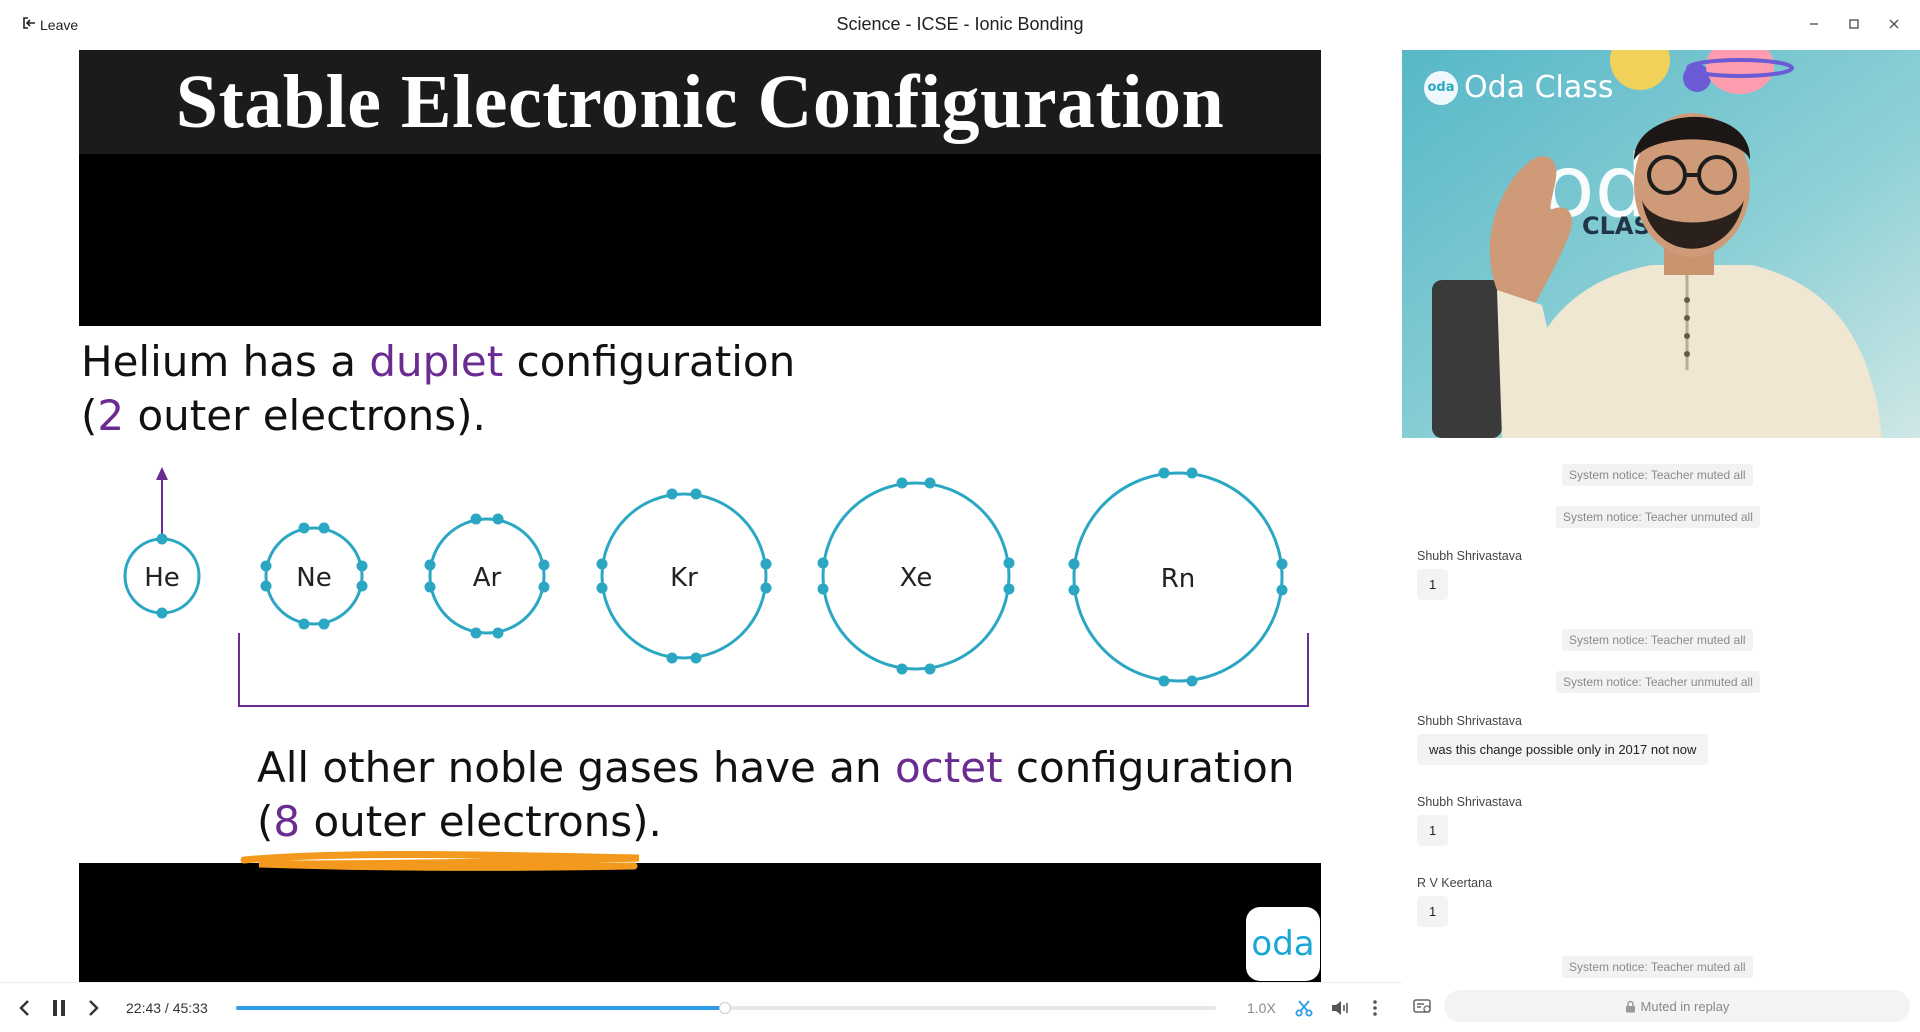 This screenshot has height=1032, width=1920. What do you see at coordinates (1283, 944) in the screenshot?
I see `oda-logo: oda` at bounding box center [1283, 944].